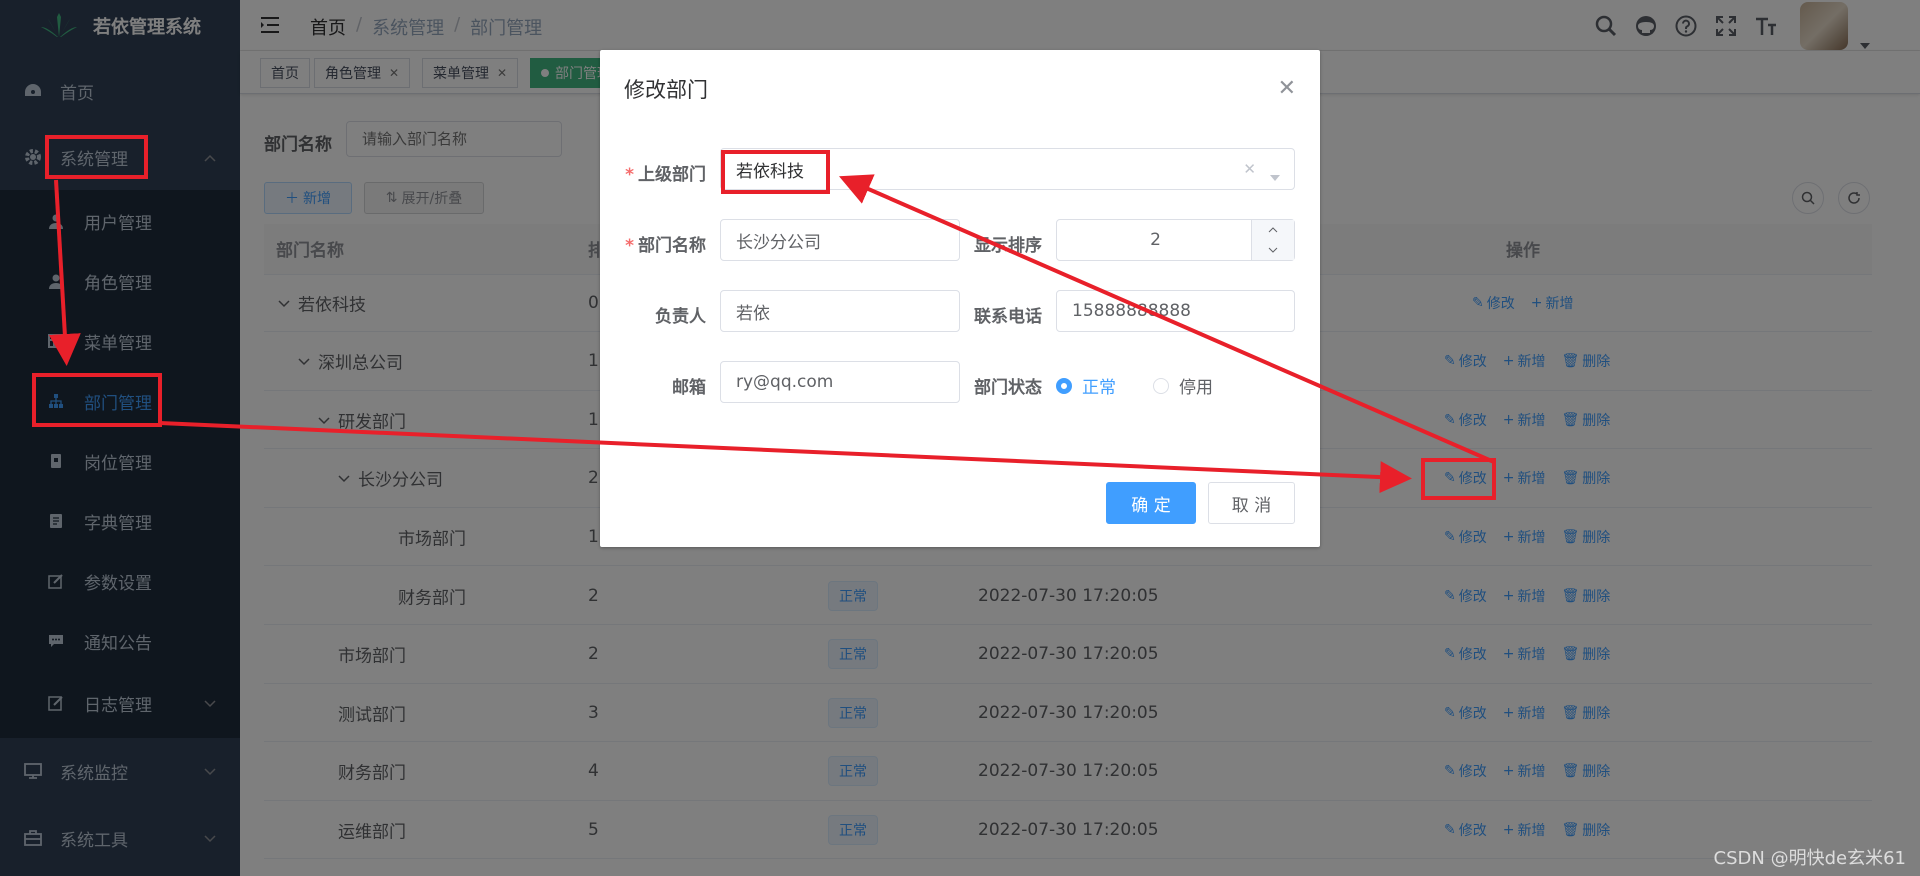 This screenshot has width=1920, height=876. I want to click on highlight-box-system-mgmt, so click(96, 157).